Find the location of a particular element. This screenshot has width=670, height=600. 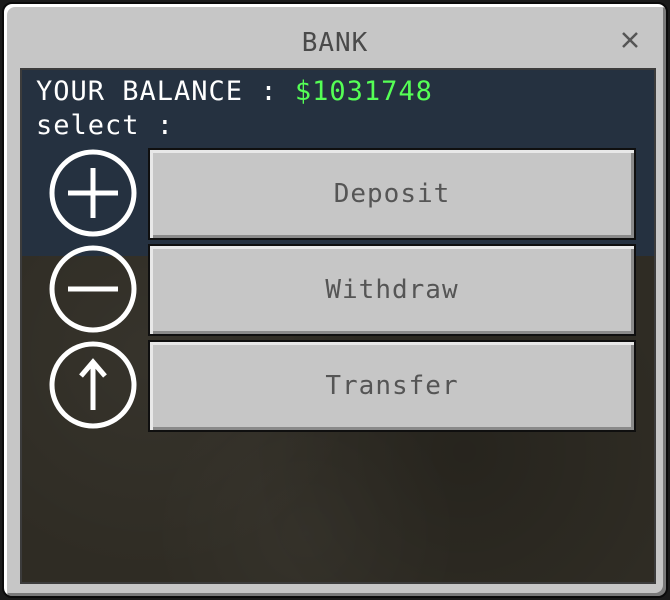

minus-circle-icon is located at coordinates (93, 289).